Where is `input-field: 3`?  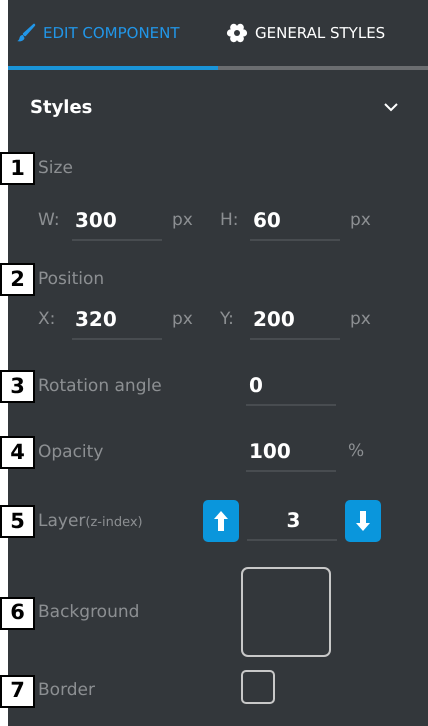
input-field: 3 is located at coordinates (292, 521).